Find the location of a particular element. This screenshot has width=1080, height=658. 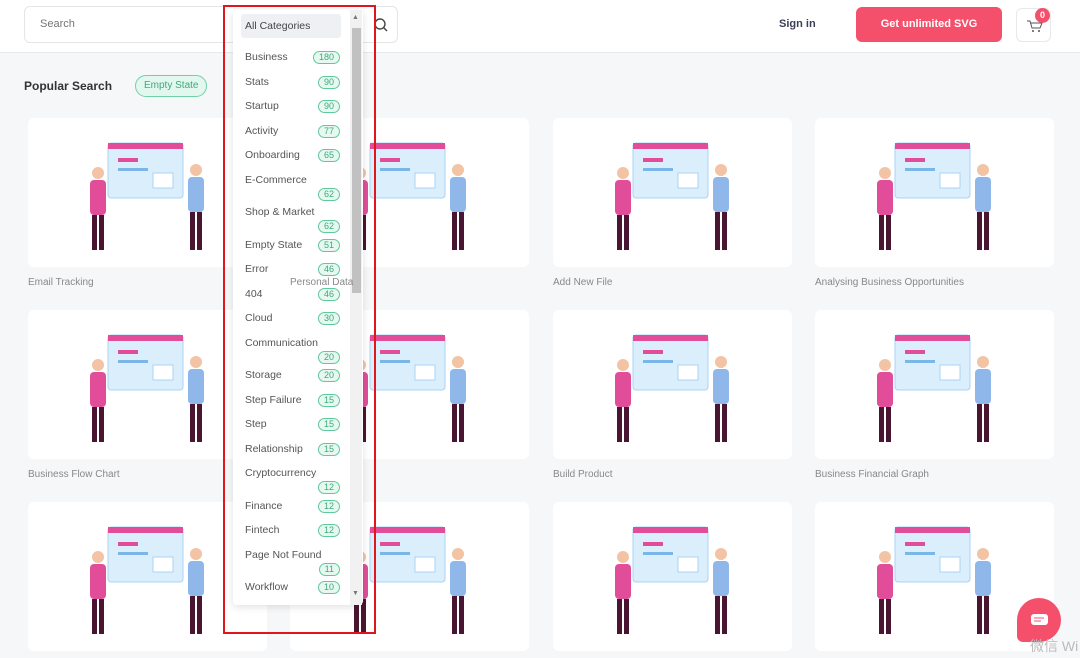

get-unlimited-svg-button: Get unlimited SVG is located at coordinates (929, 24).